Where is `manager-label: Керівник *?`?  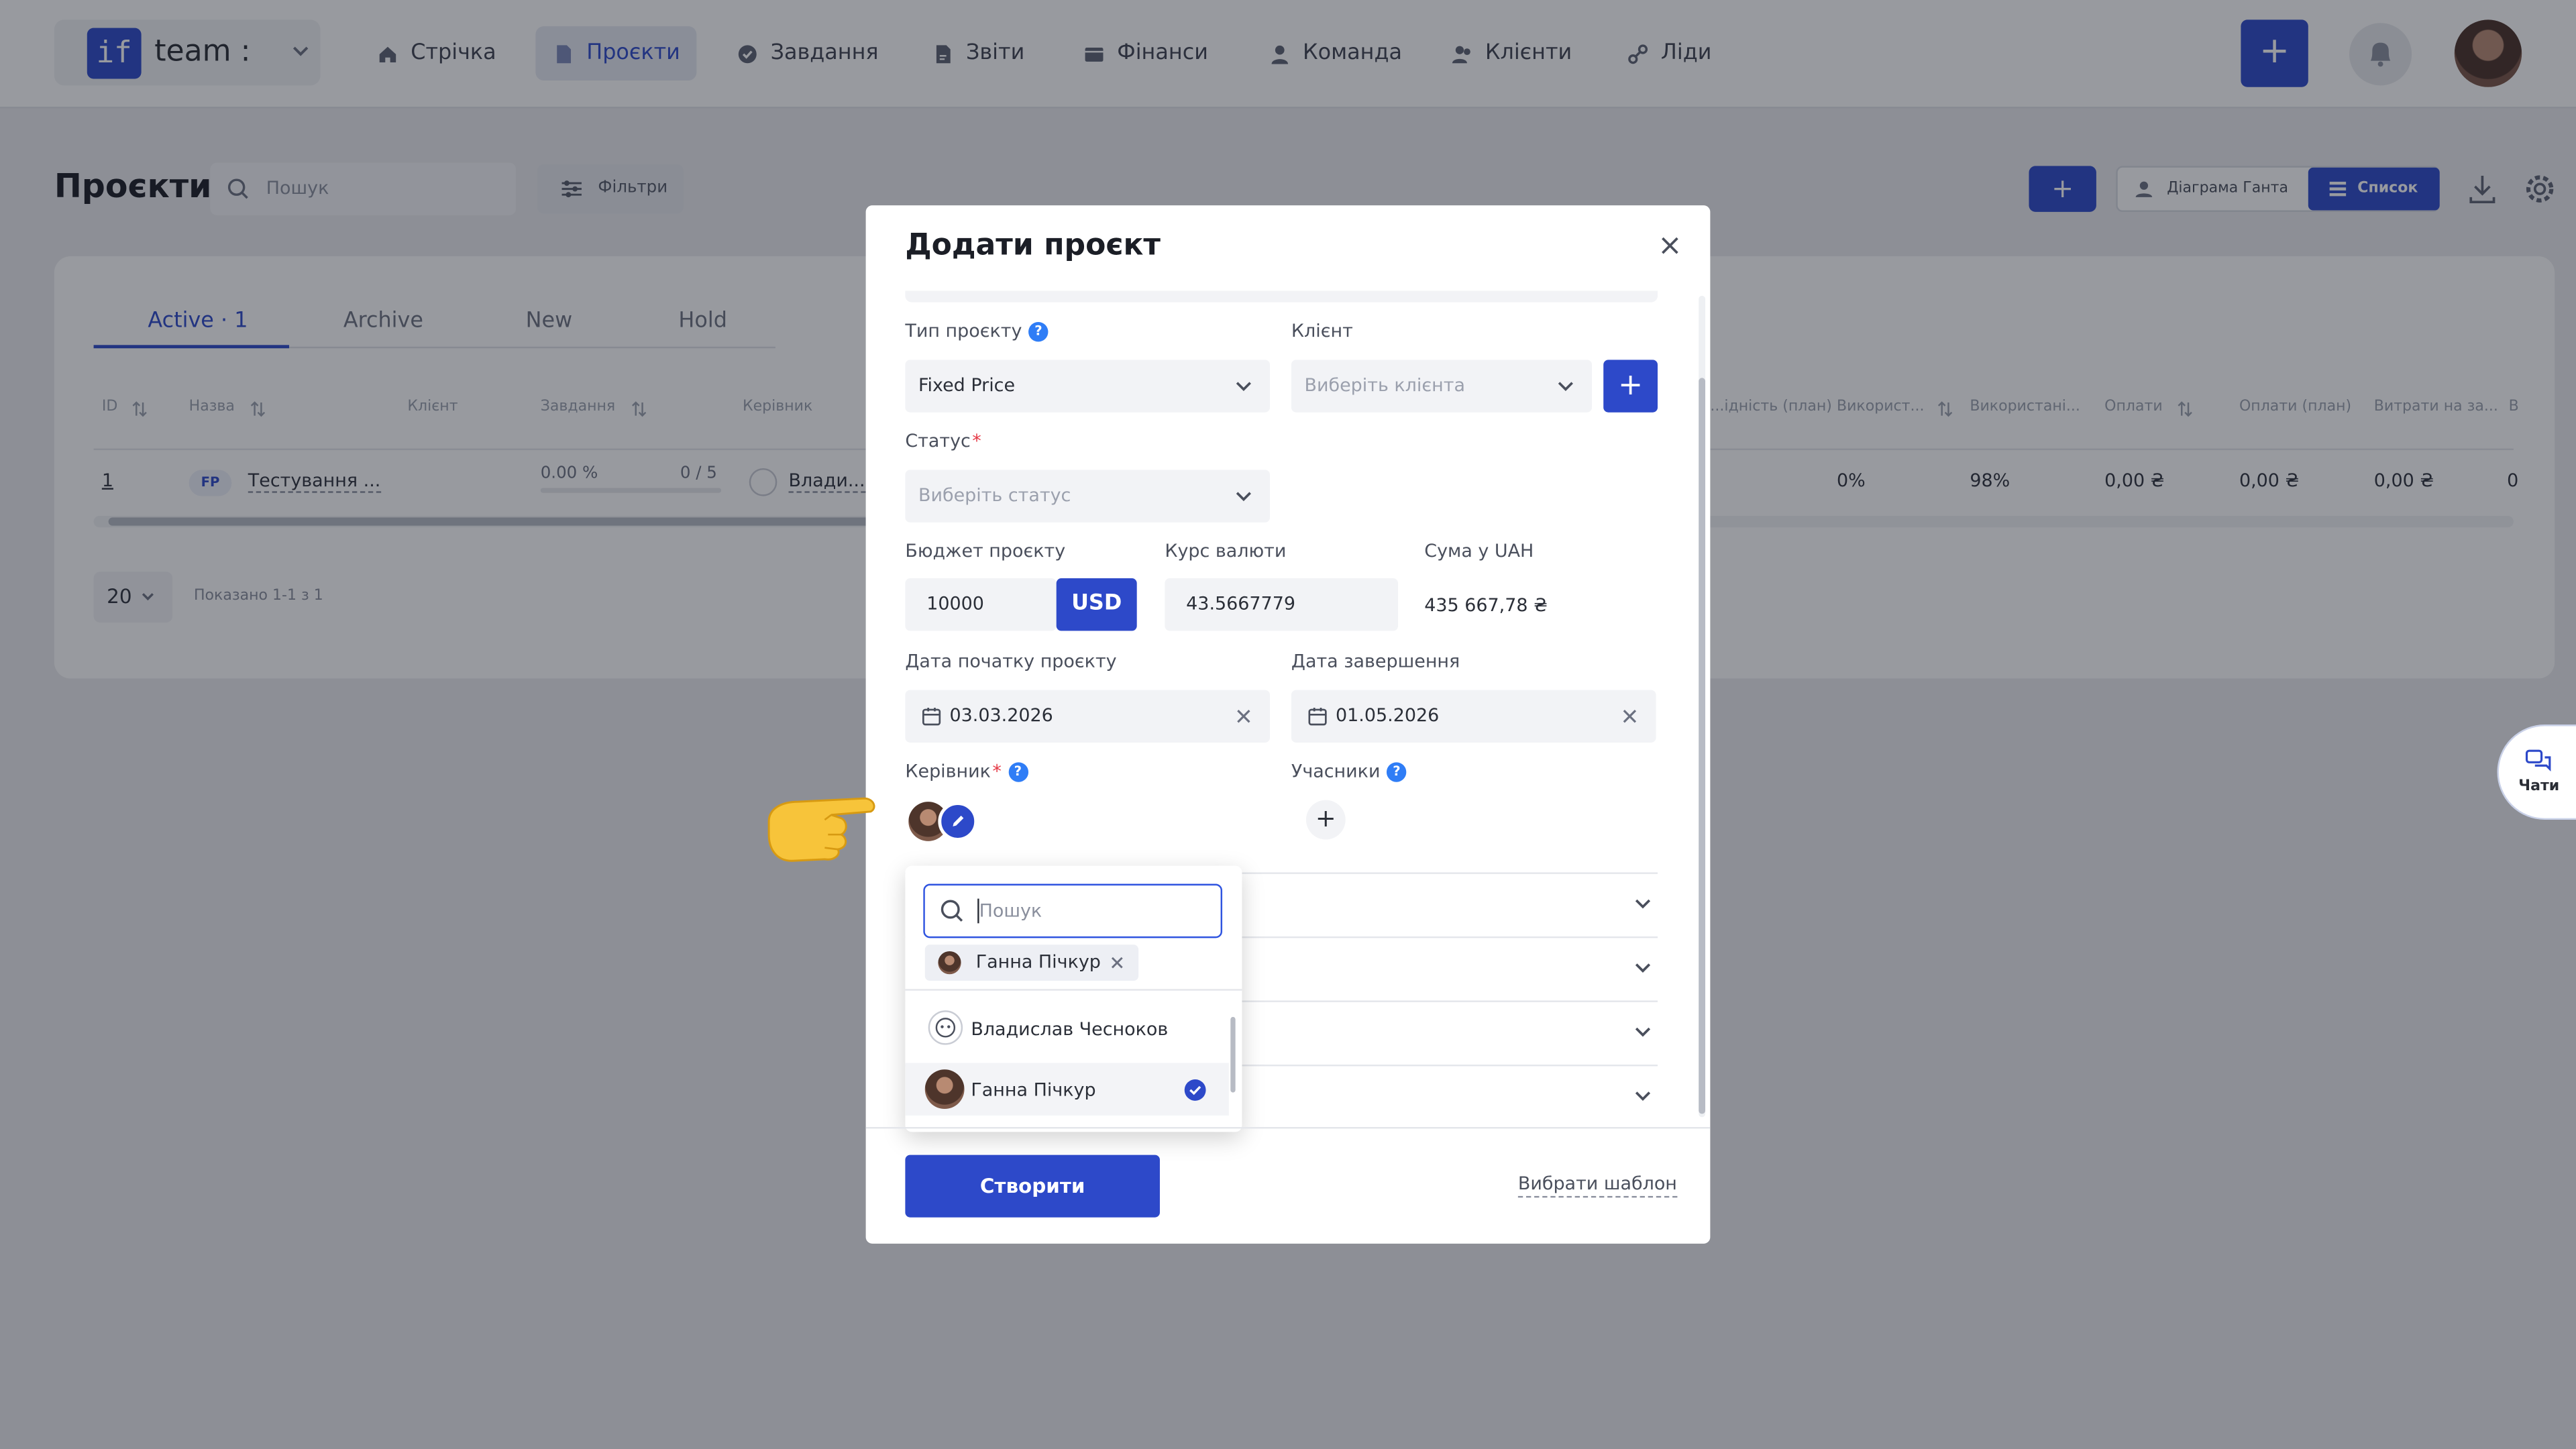 manager-label: Керівник *? is located at coordinates (966, 771).